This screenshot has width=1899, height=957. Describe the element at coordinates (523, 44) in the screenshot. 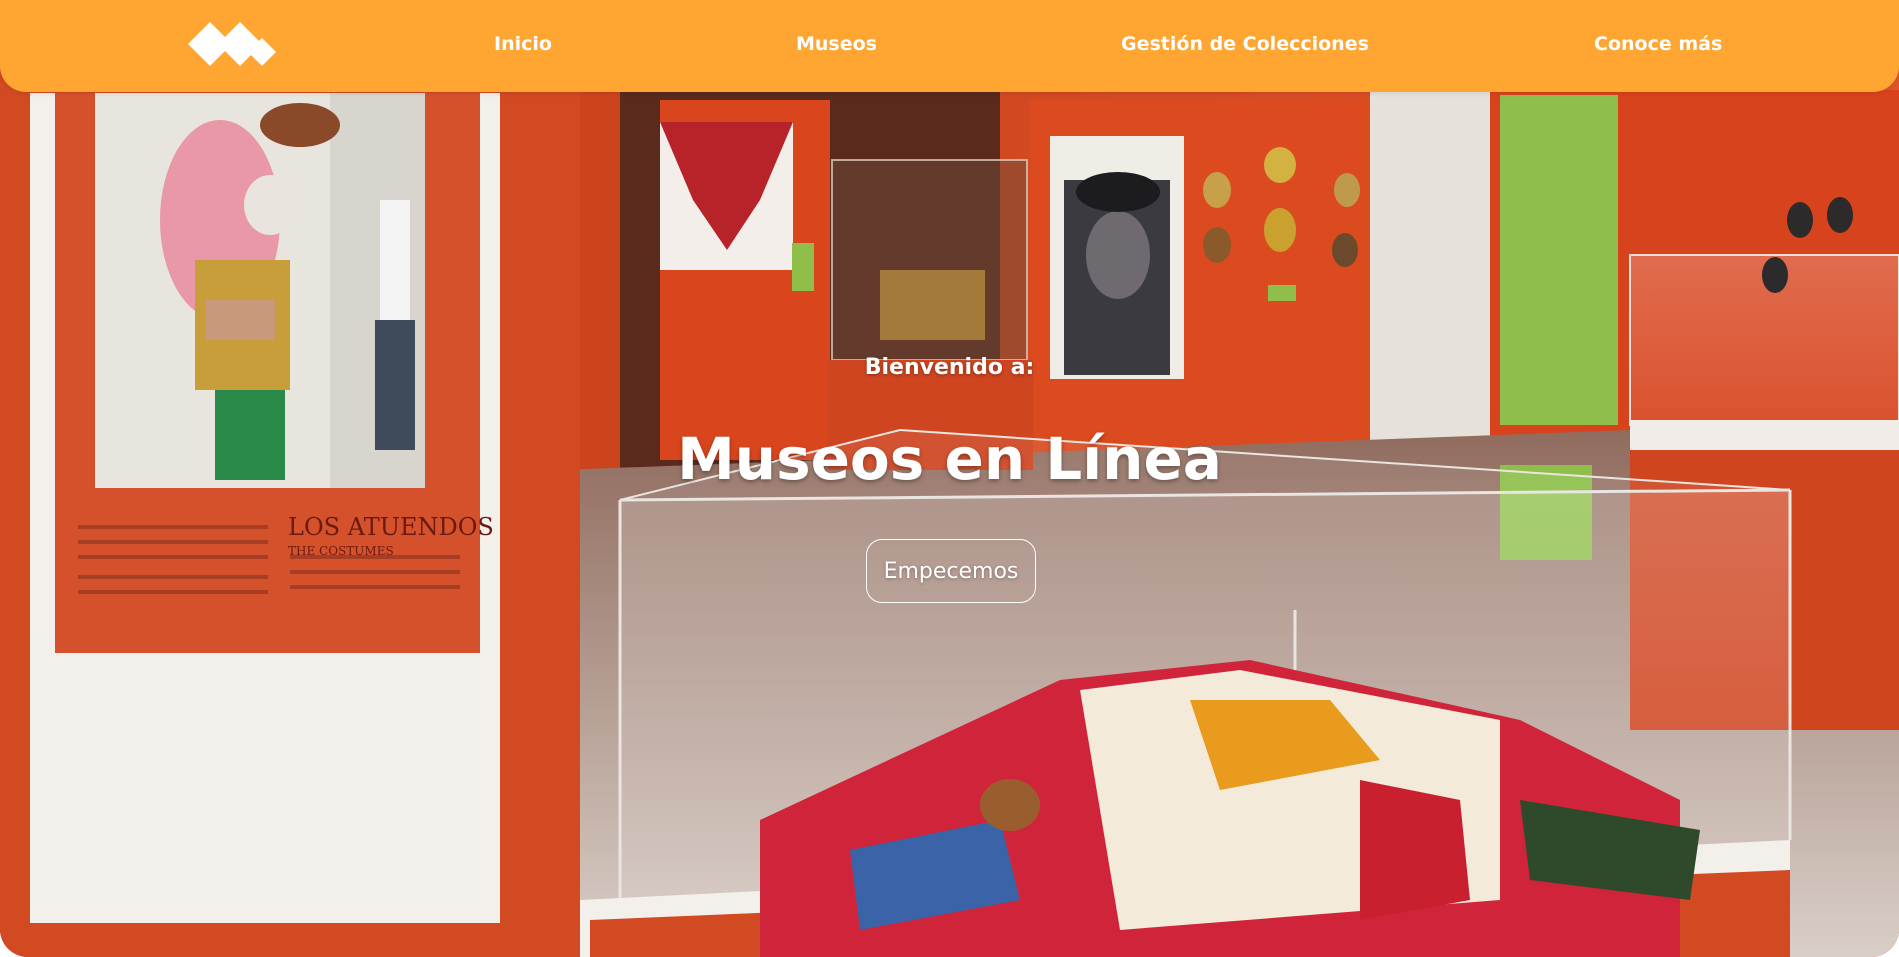

I see `nav-link-inicio: Inicio` at that location.